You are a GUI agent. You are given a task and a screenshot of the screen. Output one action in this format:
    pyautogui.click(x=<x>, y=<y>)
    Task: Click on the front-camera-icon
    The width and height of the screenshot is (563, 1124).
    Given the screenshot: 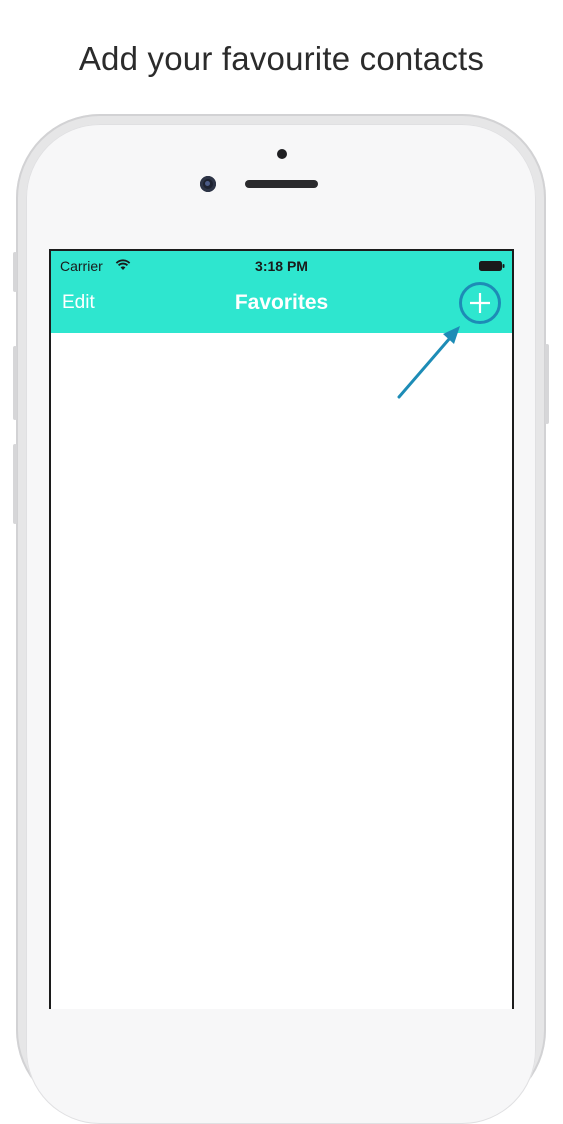 What is the action you would take?
    pyautogui.click(x=208, y=184)
    